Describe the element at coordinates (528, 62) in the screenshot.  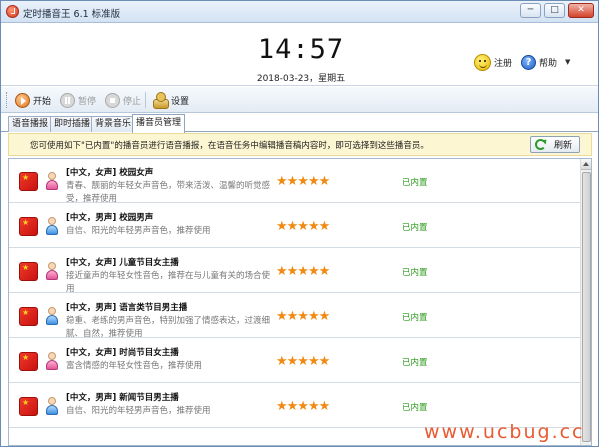
I see `help-icon: ?` at that location.